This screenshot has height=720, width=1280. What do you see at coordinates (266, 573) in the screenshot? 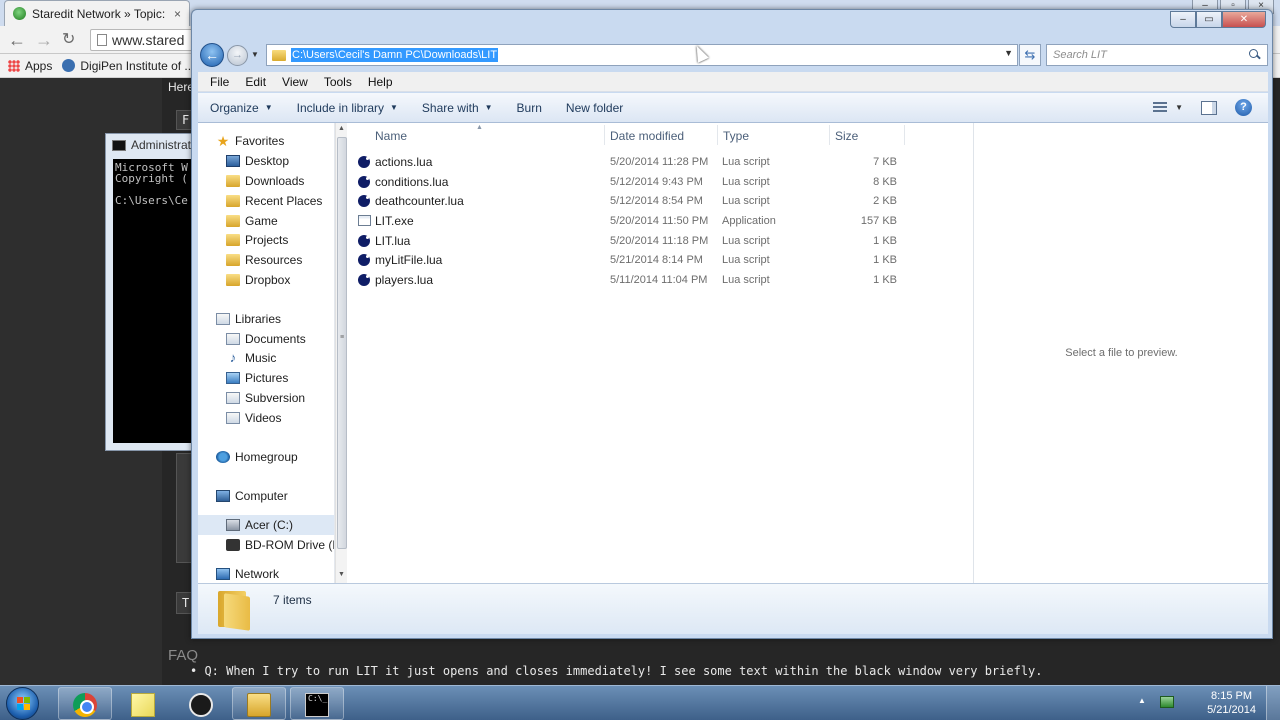
I see `nav-network: Network` at bounding box center [266, 573].